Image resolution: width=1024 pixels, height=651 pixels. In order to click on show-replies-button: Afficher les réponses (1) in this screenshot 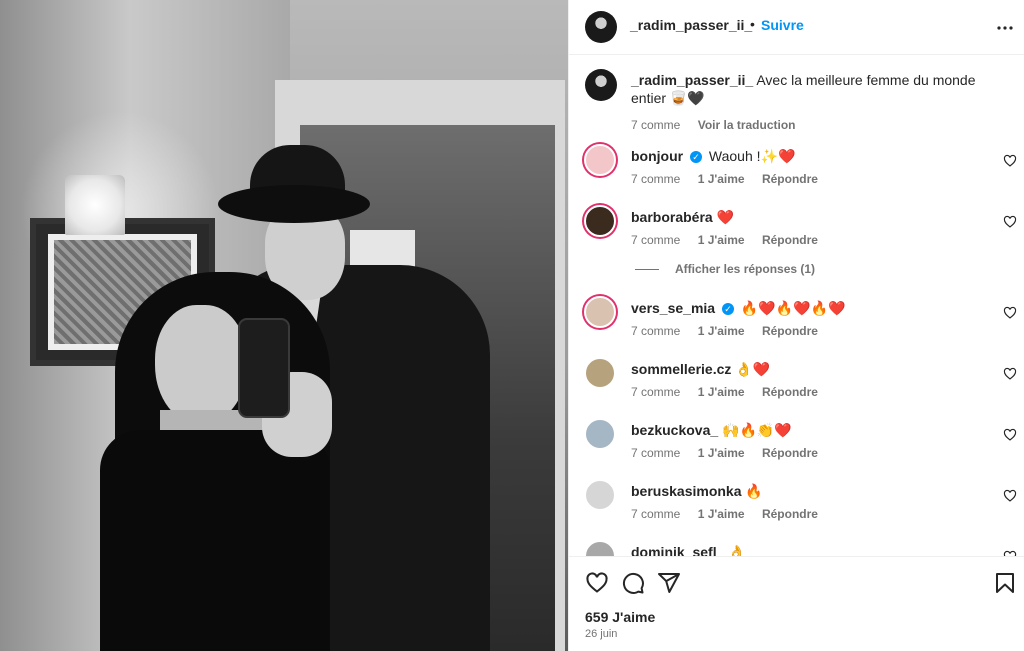, I will do `click(725, 269)`.